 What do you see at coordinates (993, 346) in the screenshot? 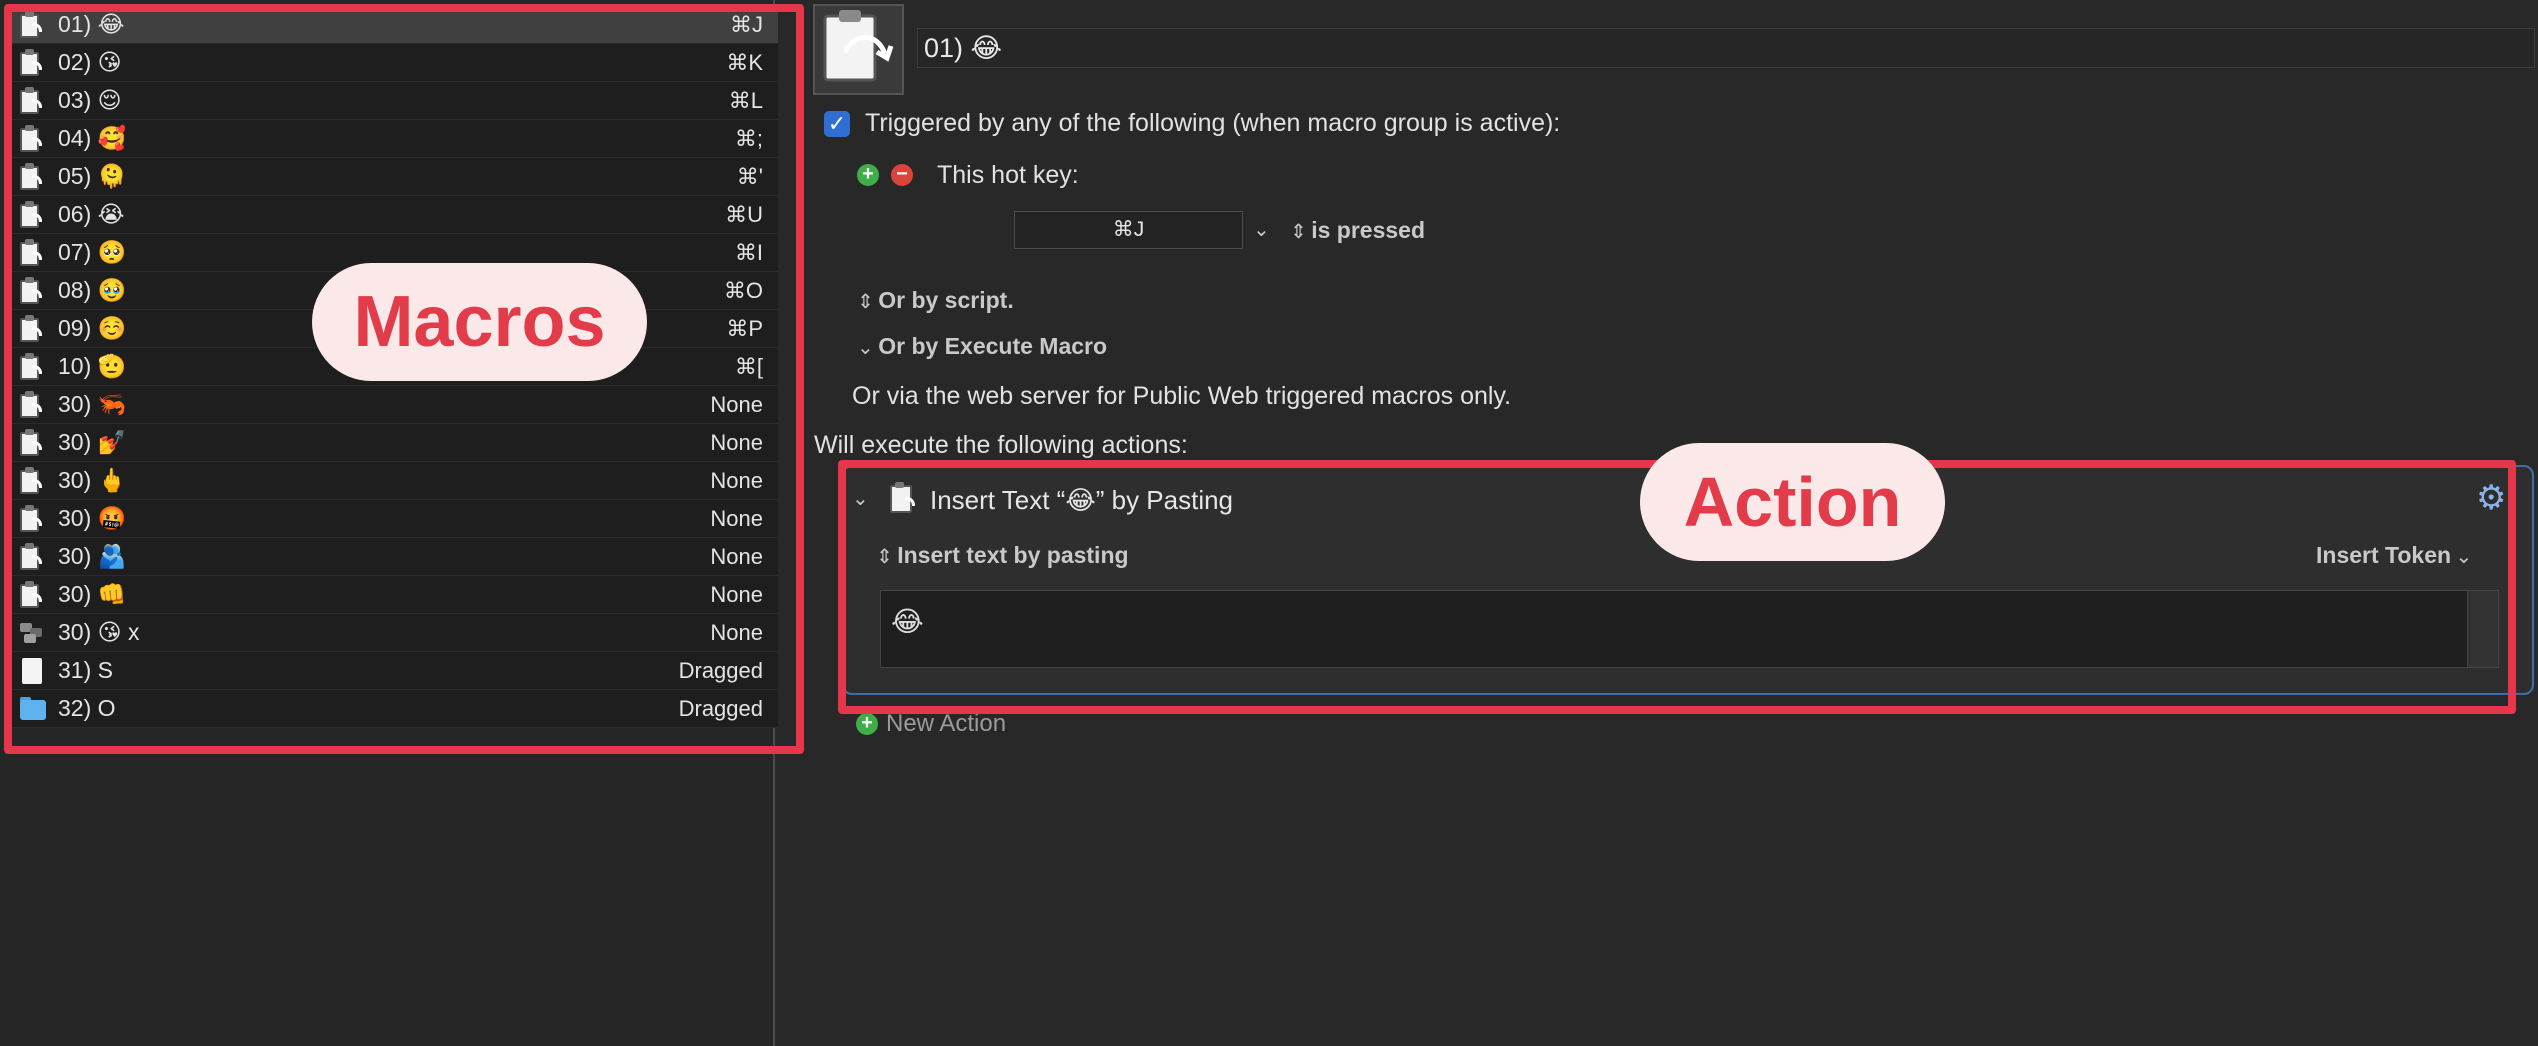
I see `or-by-execute-label: Or by Execute Macro` at bounding box center [993, 346].